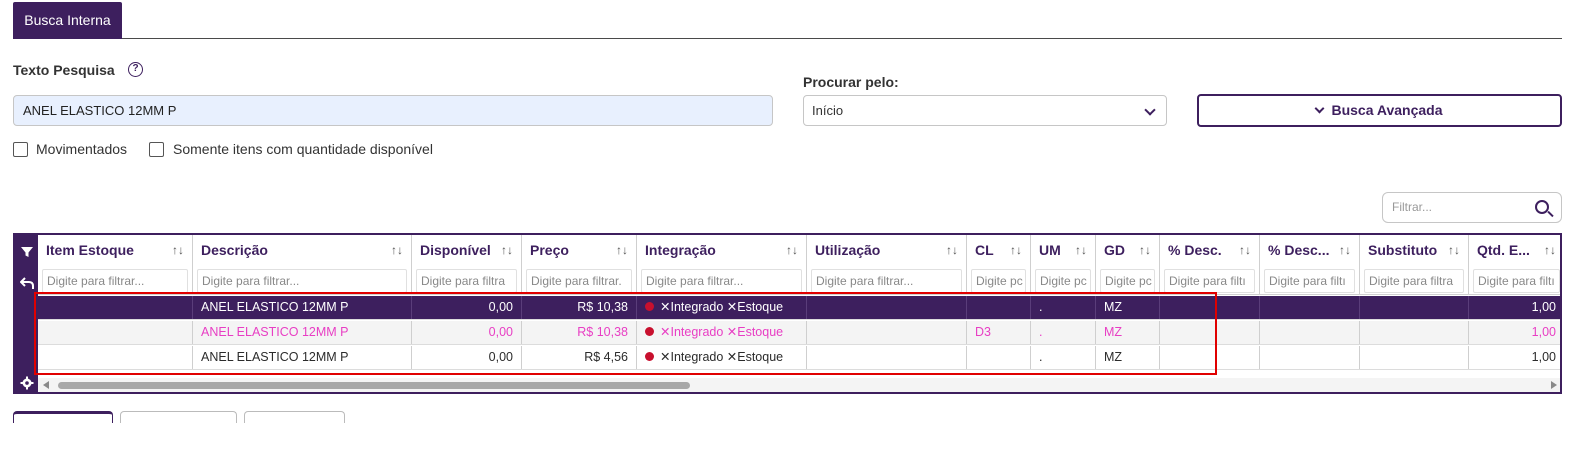 The height and width of the screenshot is (454, 1574). Describe the element at coordinates (1414, 250) in the screenshot. I see `col-header-substituto: Substituto ↑↓` at that location.